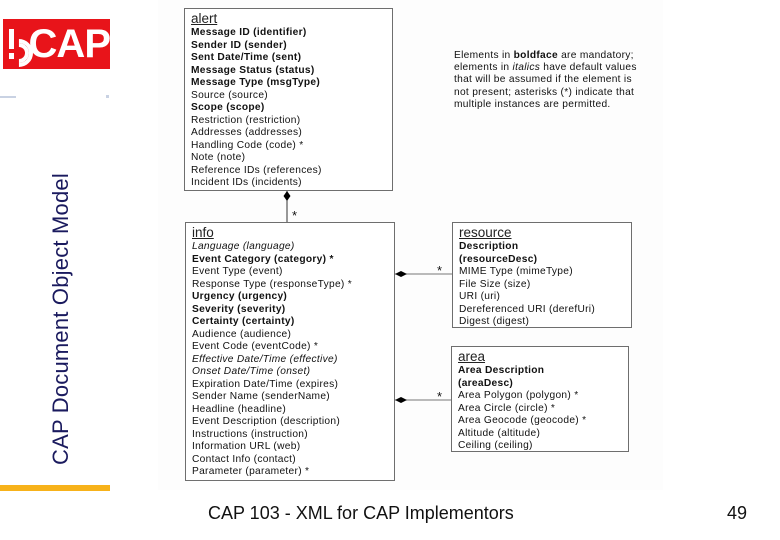 The width and height of the screenshot is (780, 540). I want to click on info-attribute: Urgency (urgency), so click(240, 296).